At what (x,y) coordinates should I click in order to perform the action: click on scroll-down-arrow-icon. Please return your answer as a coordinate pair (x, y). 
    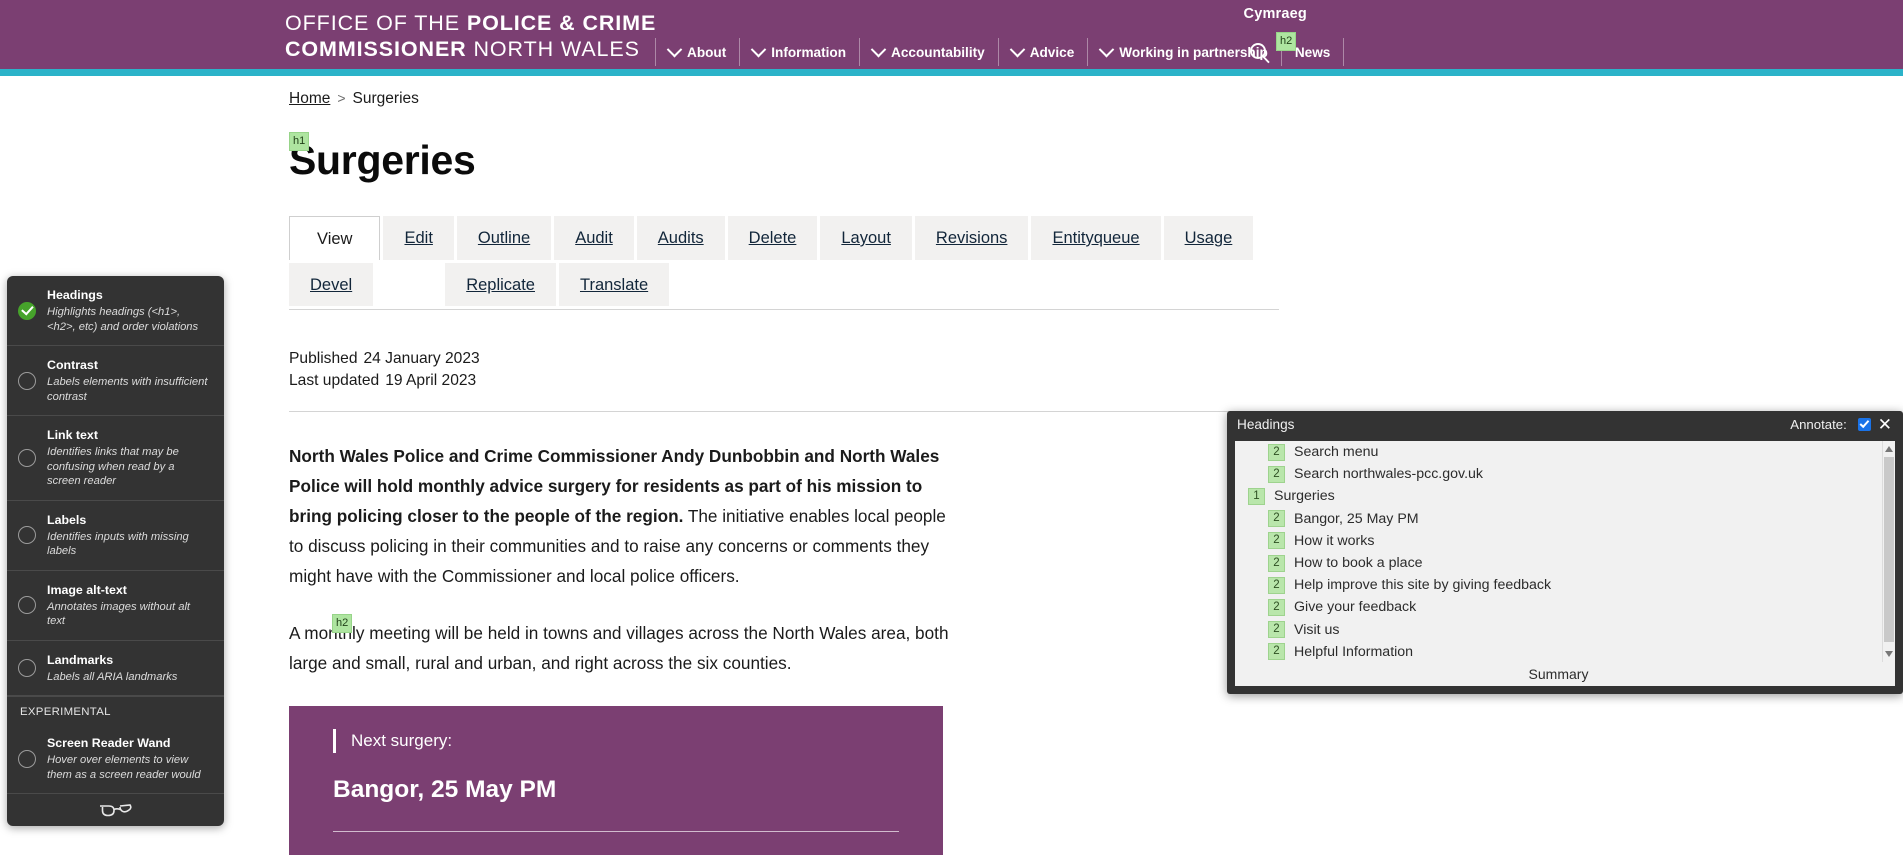
    Looking at the image, I should click on (1889, 654).